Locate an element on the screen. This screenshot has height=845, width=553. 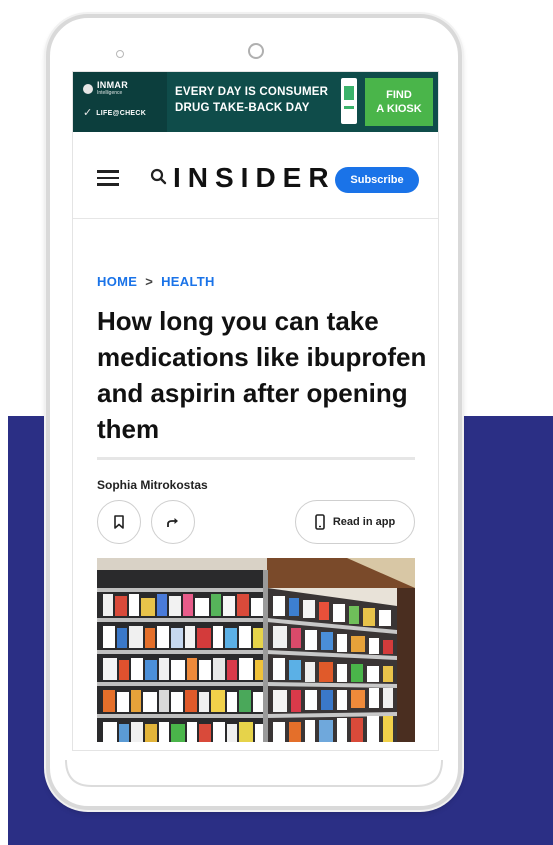
article-hero-image is located at coordinates (256, 650).